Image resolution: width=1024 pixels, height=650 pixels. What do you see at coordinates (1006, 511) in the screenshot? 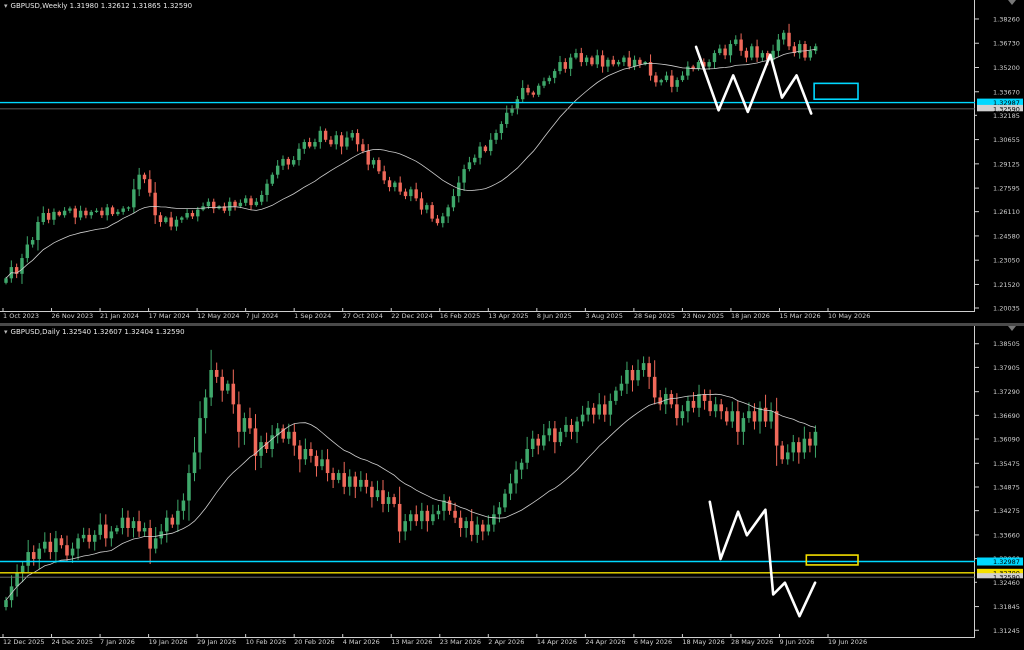
I see `y-tick-label: 1.34275` at bounding box center [1006, 511].